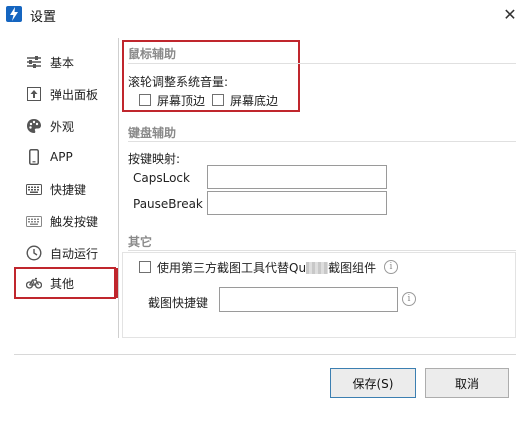 The width and height of the screenshot is (528, 424). I want to click on cancel-button-label: 取消, so click(466, 383).